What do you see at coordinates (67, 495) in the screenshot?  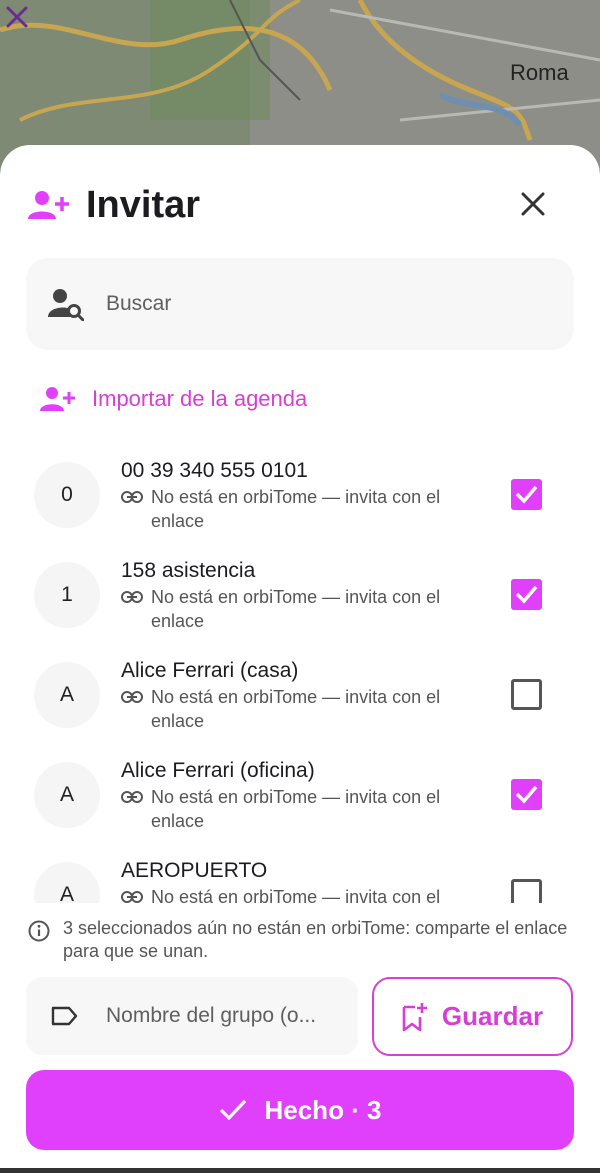 I see `avatar: 0` at bounding box center [67, 495].